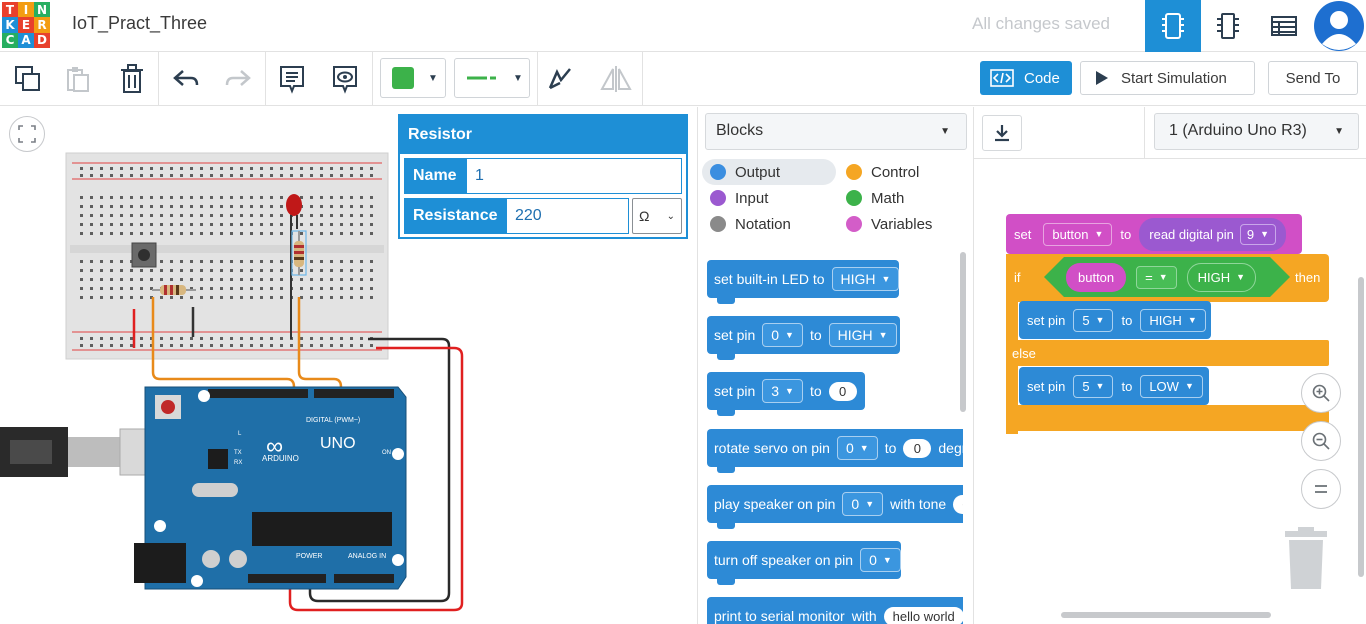  I want to click on palette-block: set built-in LED to HIGH ▼, so click(803, 282).